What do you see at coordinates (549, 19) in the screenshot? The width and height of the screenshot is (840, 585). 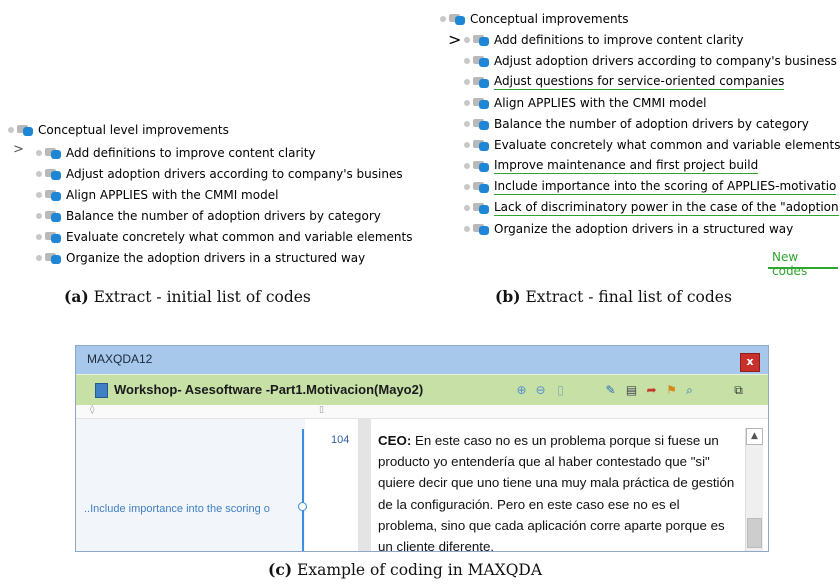 I see `code-label: Conceptual improvements` at bounding box center [549, 19].